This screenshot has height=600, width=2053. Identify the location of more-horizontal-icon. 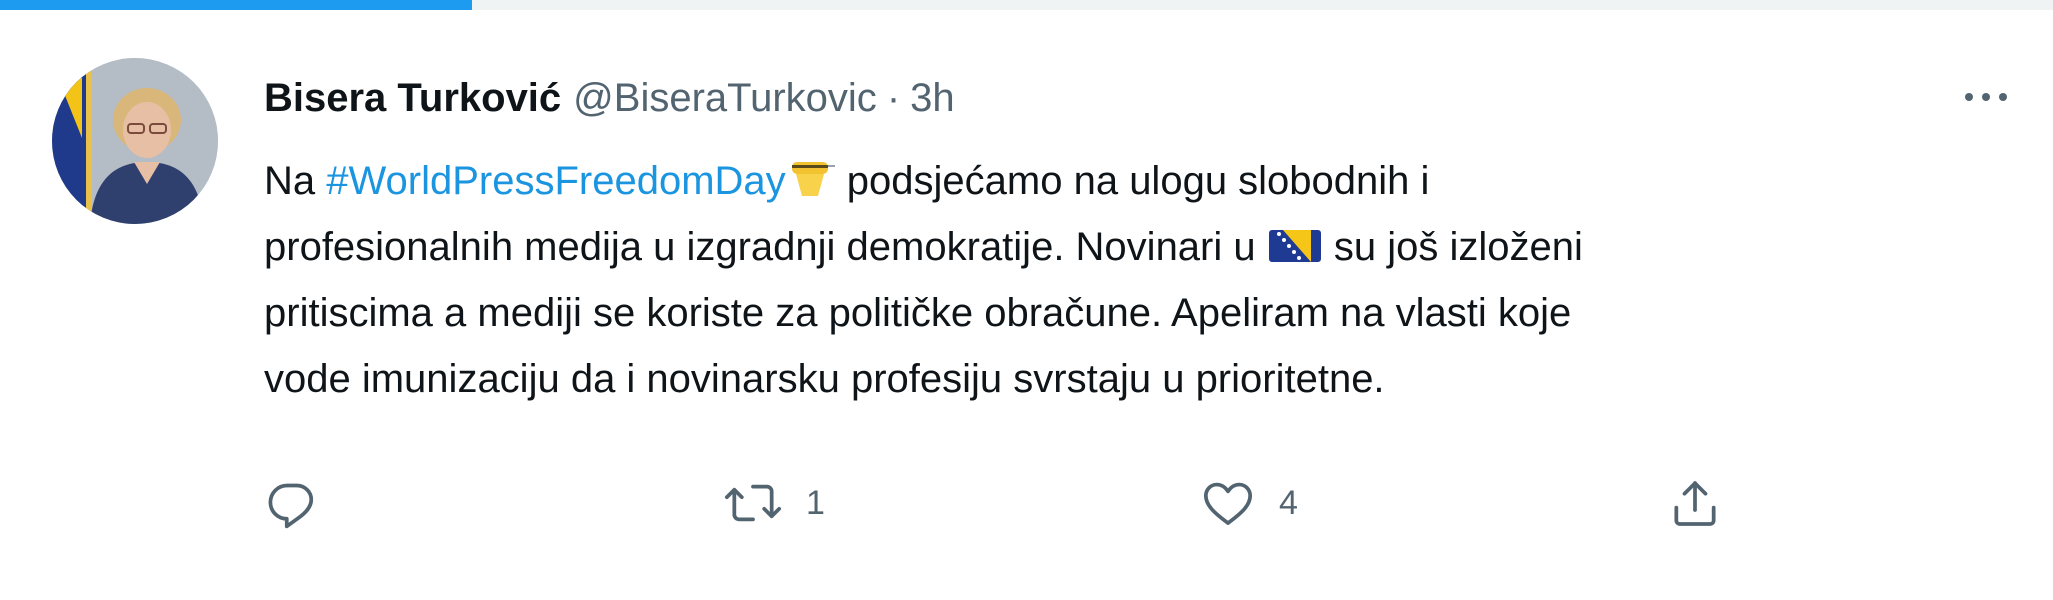
(1986, 97).